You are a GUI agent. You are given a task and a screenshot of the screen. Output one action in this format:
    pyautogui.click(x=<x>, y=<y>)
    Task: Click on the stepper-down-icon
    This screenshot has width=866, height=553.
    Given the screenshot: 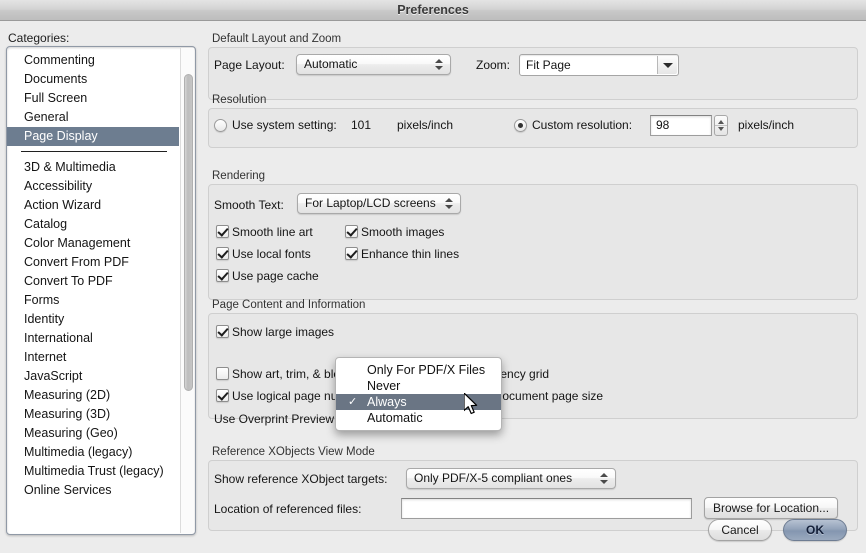 What is the action you would take?
    pyautogui.click(x=721, y=129)
    